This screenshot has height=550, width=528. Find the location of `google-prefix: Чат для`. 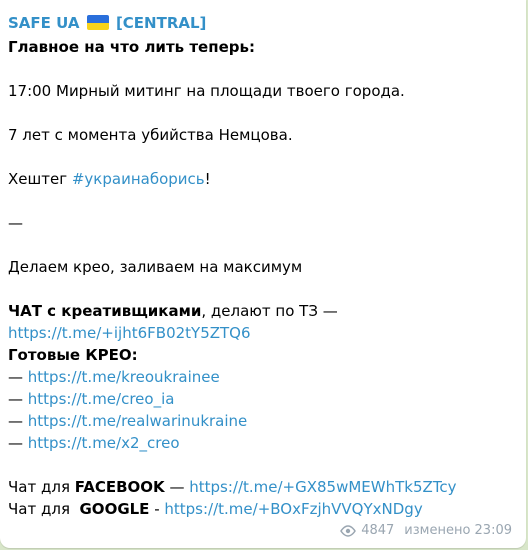

google-prefix: Чат для is located at coordinates (44, 509).